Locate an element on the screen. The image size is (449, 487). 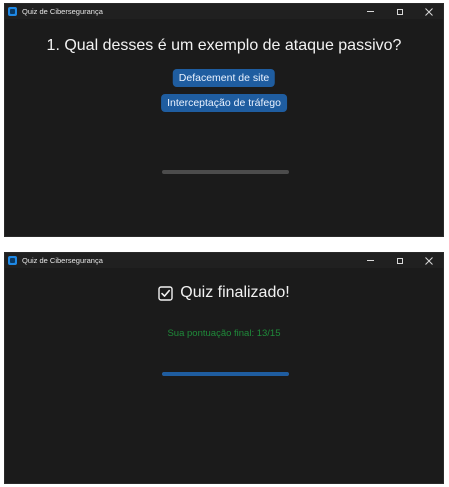
finished-title: Quiz finalizado! is located at coordinates (235, 292).